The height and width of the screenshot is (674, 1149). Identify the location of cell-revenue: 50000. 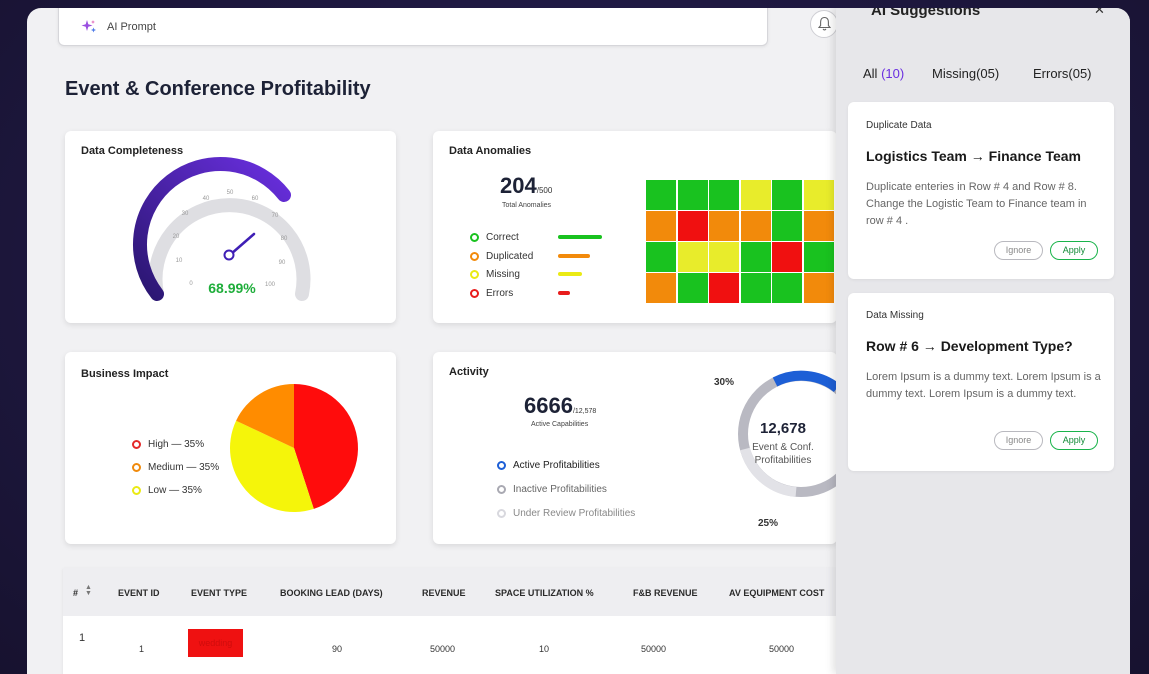
(443, 649).